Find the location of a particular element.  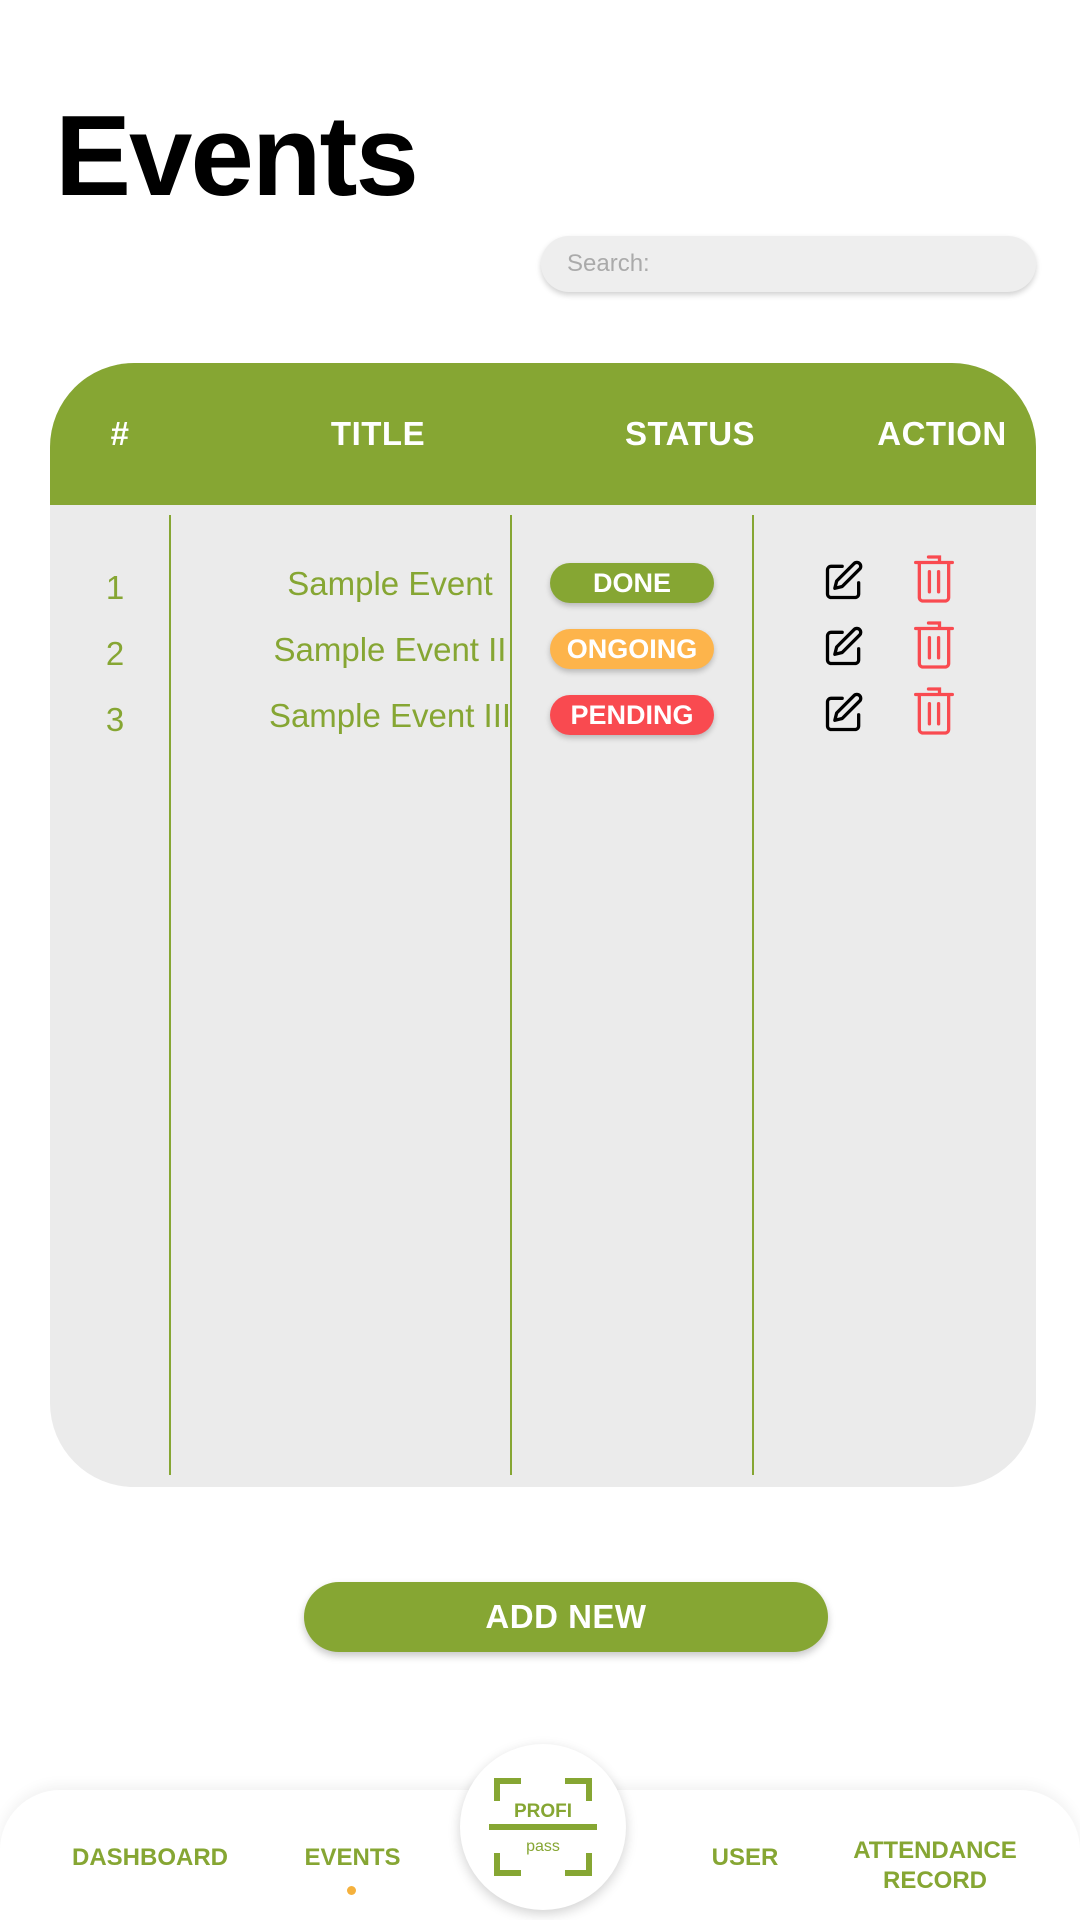

column-header-action: ACTION is located at coordinates (942, 433).